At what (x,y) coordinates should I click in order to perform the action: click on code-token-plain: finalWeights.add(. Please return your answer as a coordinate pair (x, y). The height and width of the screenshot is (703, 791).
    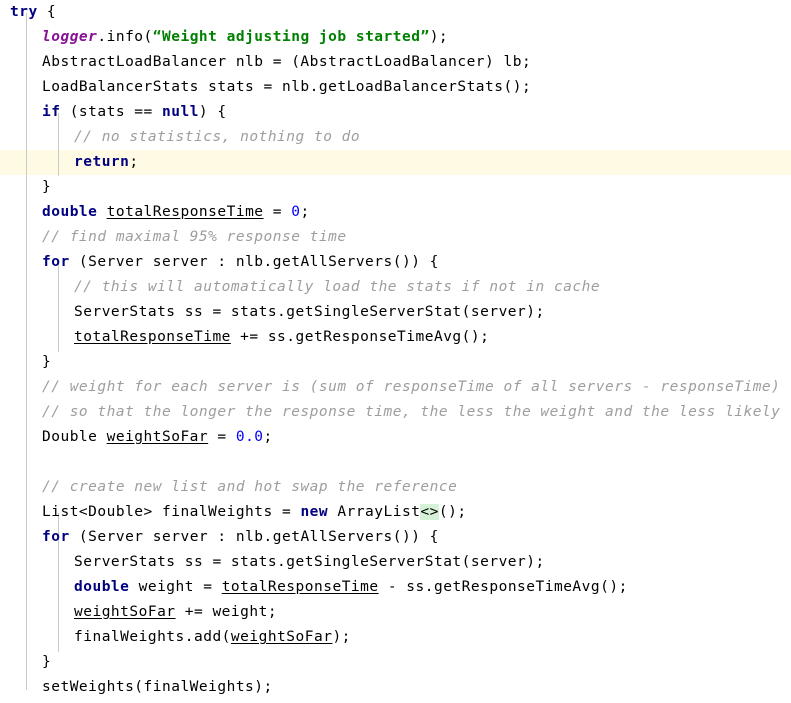
    Looking at the image, I should click on (152, 637).